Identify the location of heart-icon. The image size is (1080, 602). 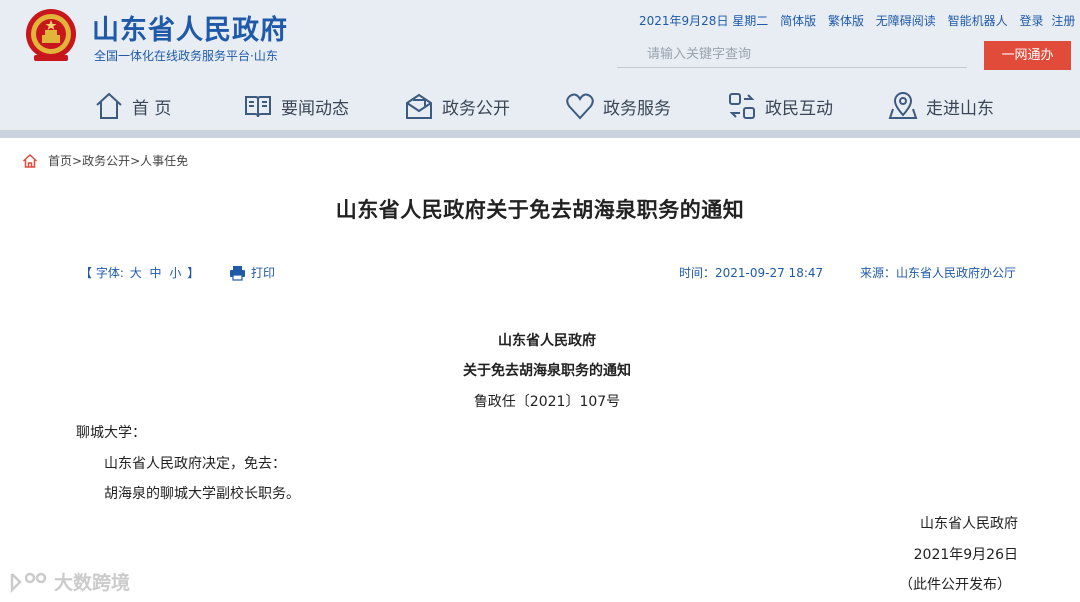
(580, 106).